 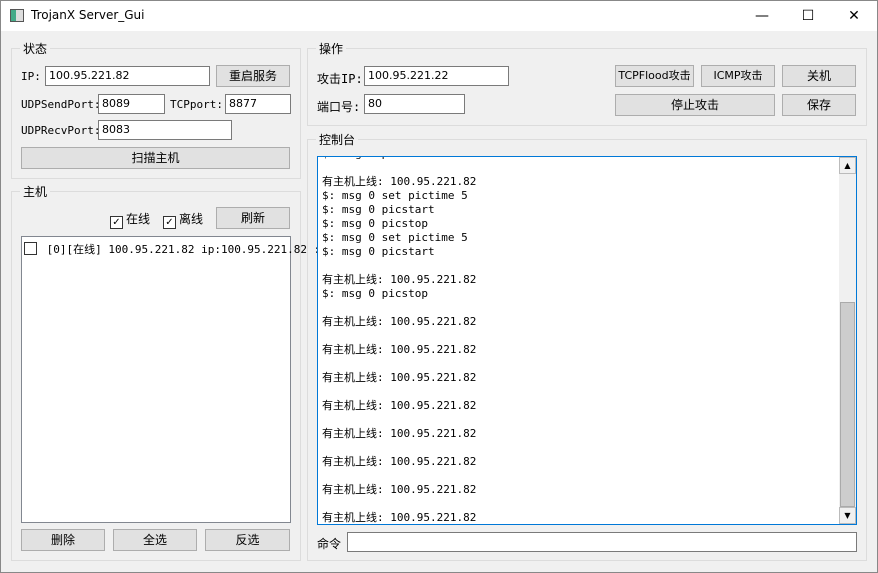 I want to click on icmp-attack-button: ICMP攻击, so click(x=738, y=76).